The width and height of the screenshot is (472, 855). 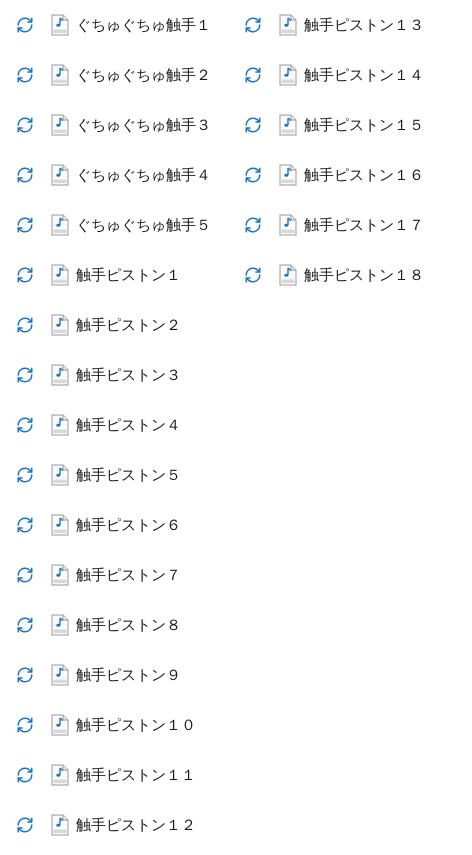 I want to click on file-name: 触手ピストン３, so click(x=128, y=375).